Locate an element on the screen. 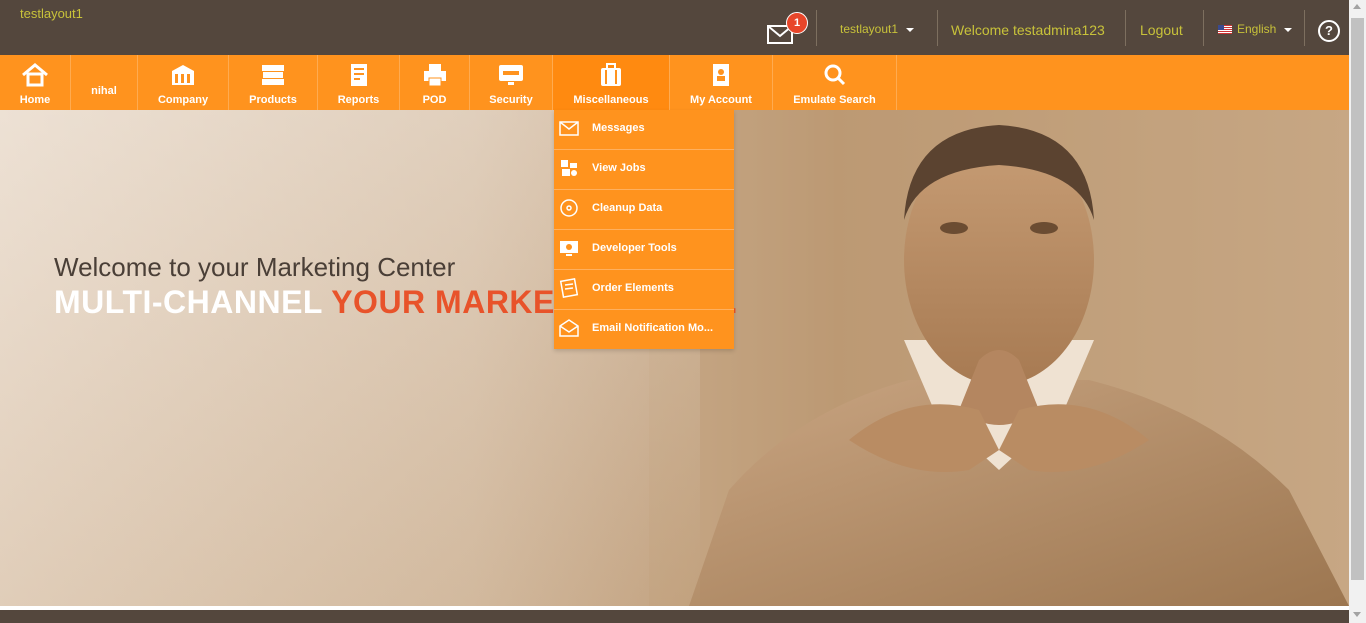 The height and width of the screenshot is (623, 1366). nav-item-miscellaneous: Miscellaneous is located at coordinates (611, 82).